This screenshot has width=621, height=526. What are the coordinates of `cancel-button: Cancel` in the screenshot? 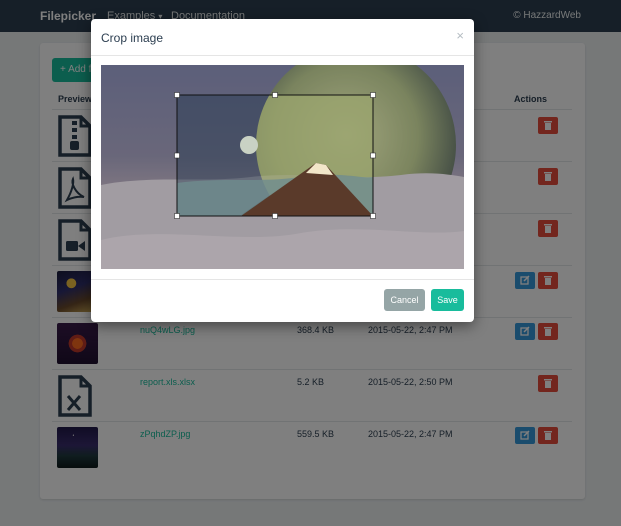 It's located at (404, 300).